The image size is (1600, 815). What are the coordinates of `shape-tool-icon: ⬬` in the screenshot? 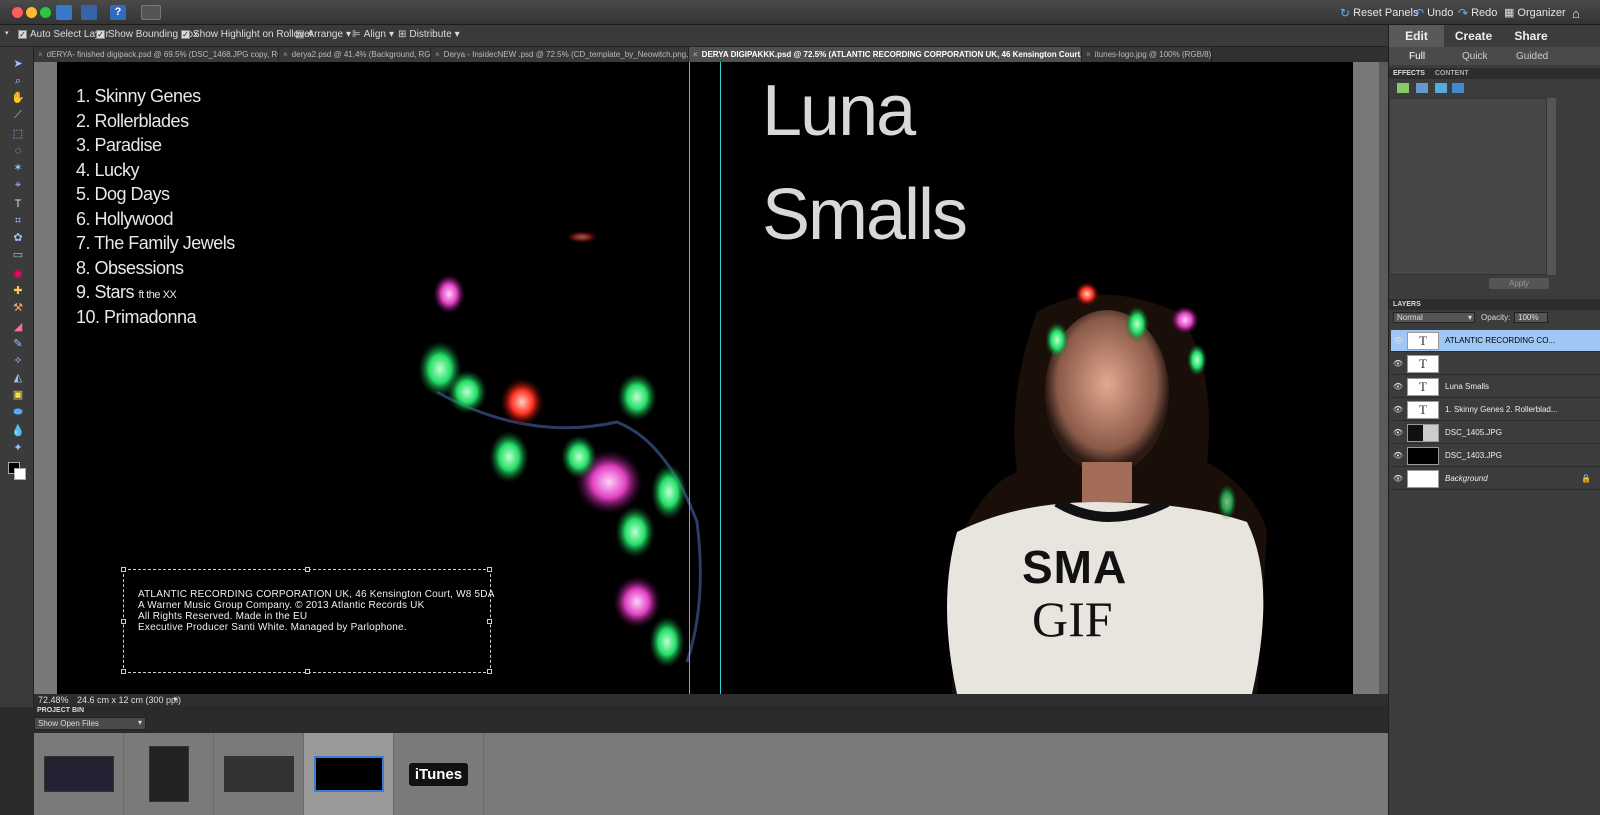 It's located at (18, 412).